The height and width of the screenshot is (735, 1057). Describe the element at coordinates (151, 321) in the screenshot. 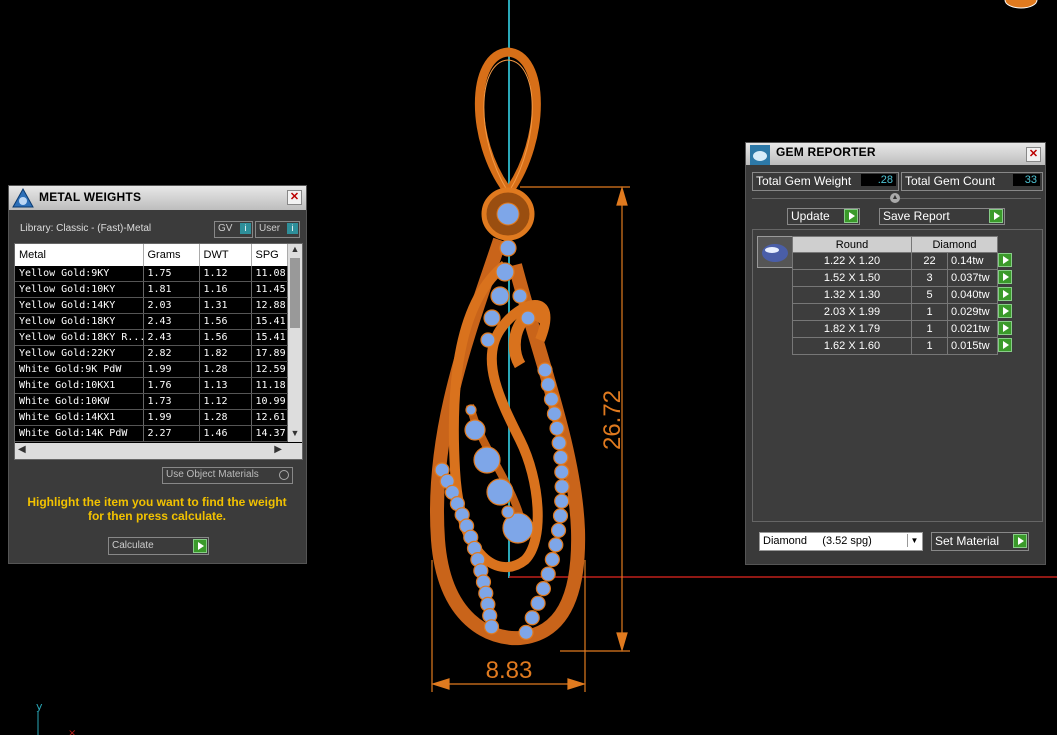

I see `table-row: Yellow Gold:18KY 2.43 1.56 15.41` at that location.